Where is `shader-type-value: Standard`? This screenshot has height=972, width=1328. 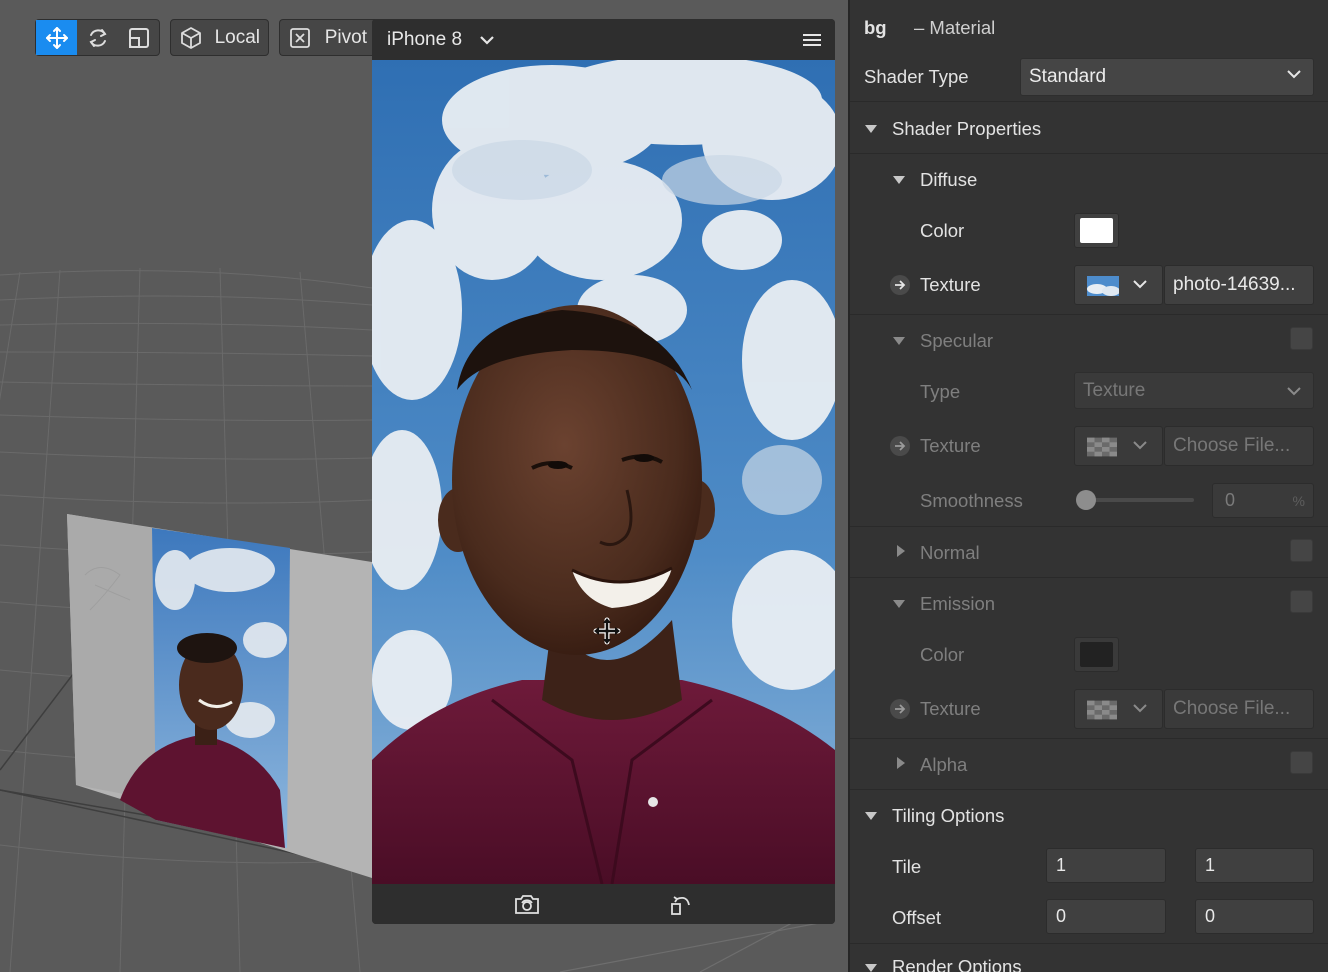 shader-type-value: Standard is located at coordinates (1068, 76).